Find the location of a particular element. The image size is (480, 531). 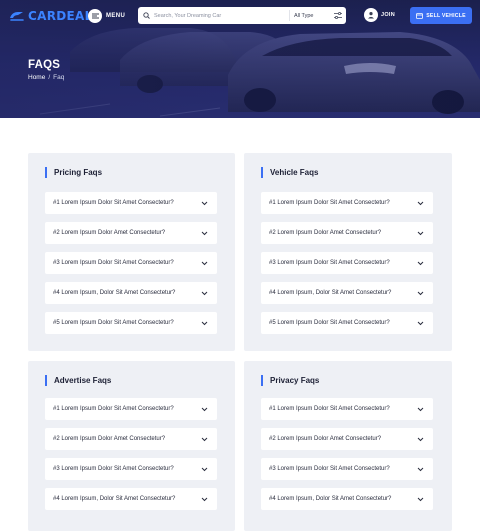

sell-vehicle-label: SELL VEHICLE is located at coordinates (446, 15).